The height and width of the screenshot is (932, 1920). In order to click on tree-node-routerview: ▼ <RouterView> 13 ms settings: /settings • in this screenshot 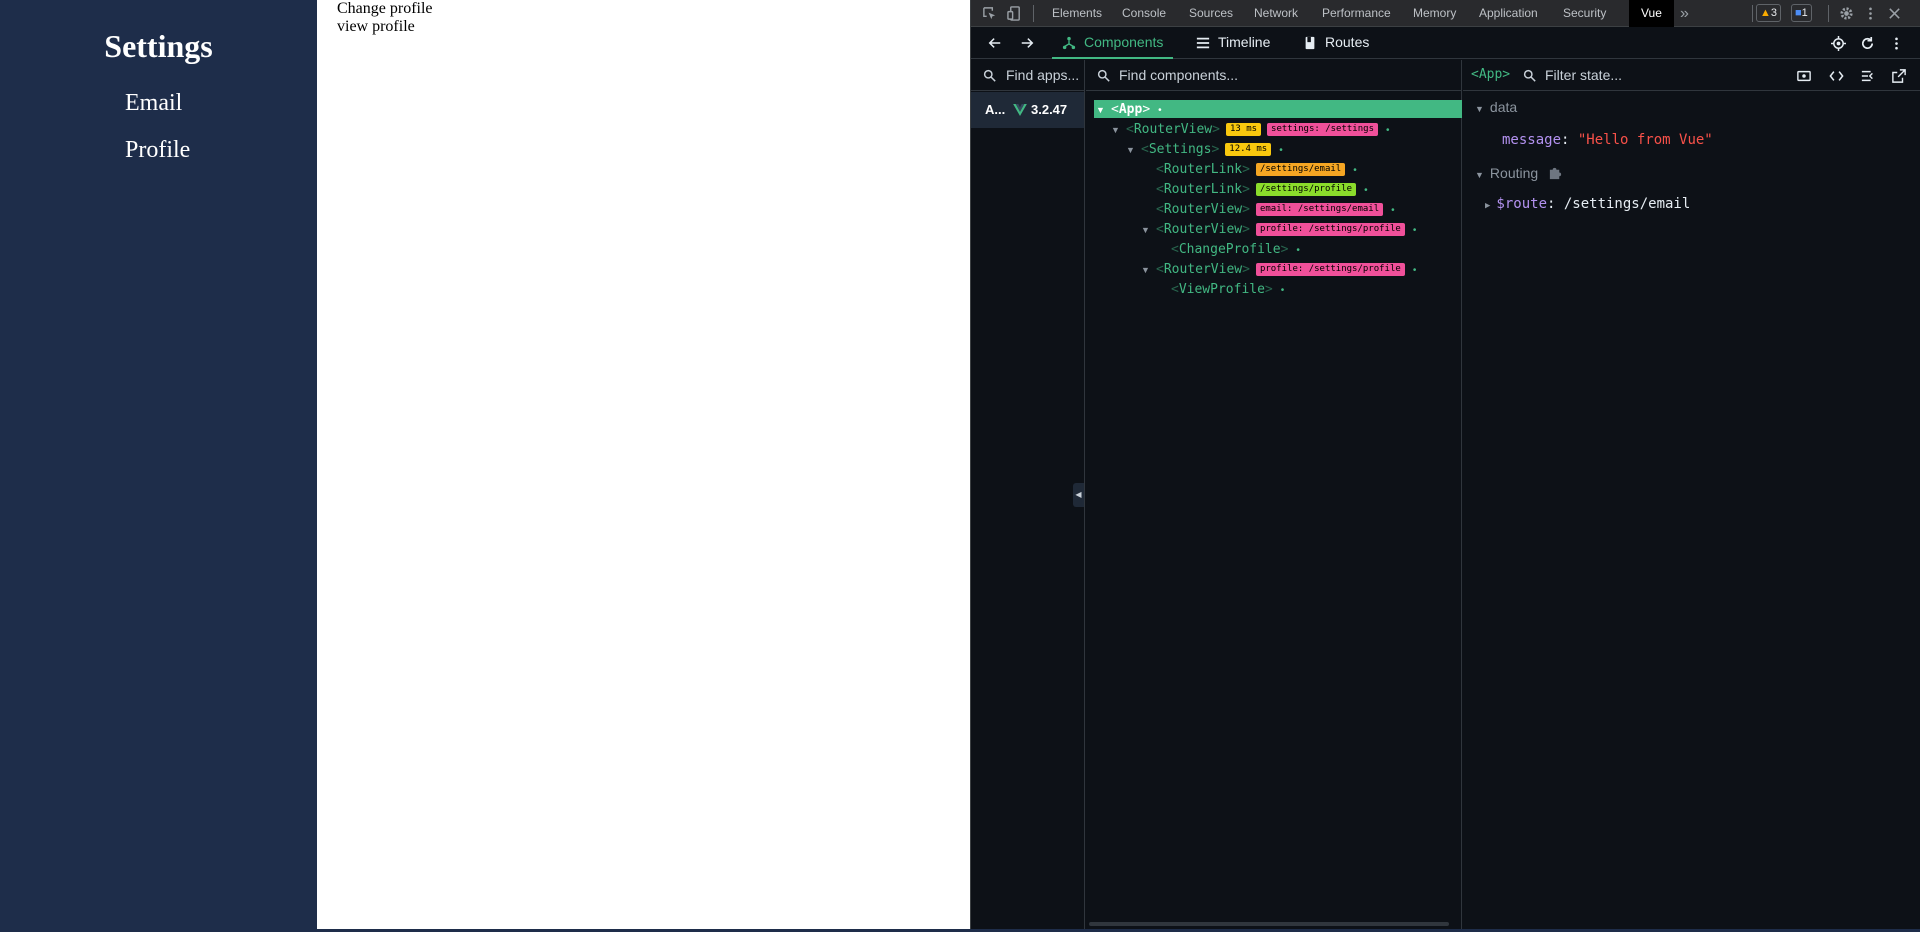, I will do `click(1250, 129)`.